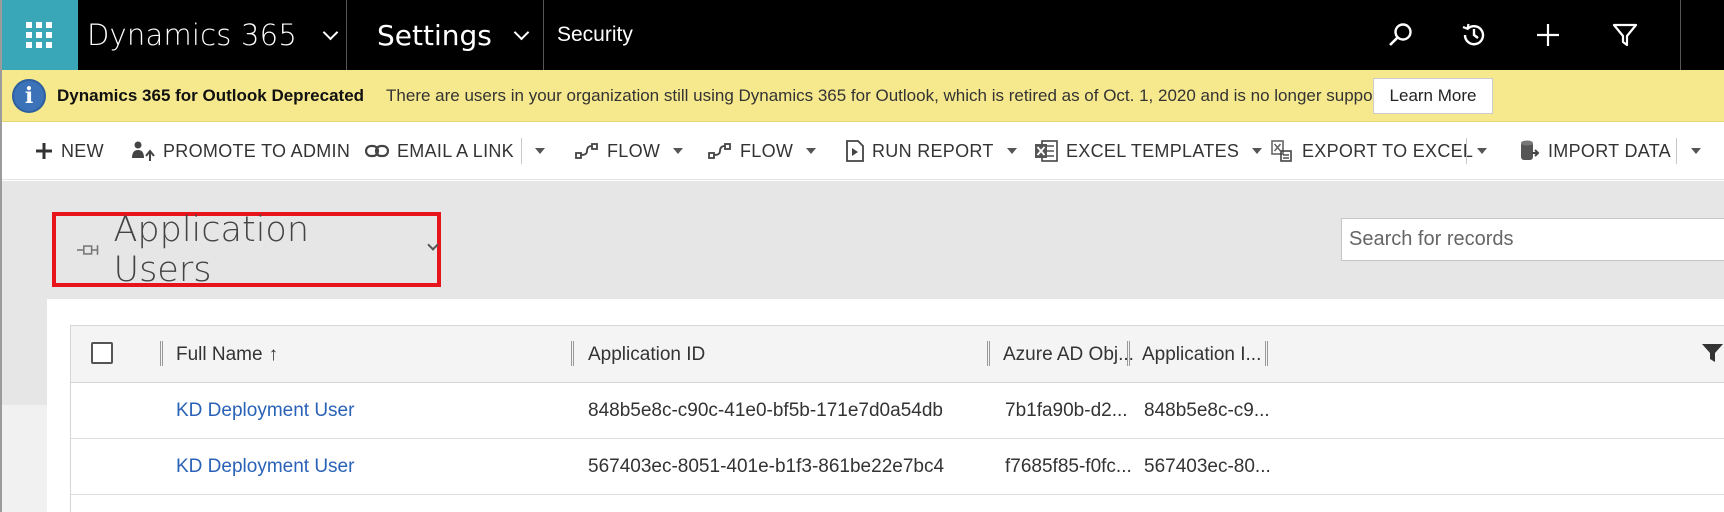 This screenshot has width=1724, height=512. I want to click on promote-label: PROMOTE TO ADMIN, so click(257, 150).